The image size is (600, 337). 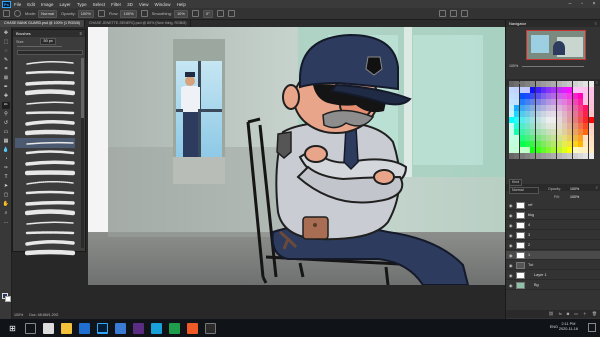 I want to click on brush-list-scrollbar, so click(x=82, y=153).